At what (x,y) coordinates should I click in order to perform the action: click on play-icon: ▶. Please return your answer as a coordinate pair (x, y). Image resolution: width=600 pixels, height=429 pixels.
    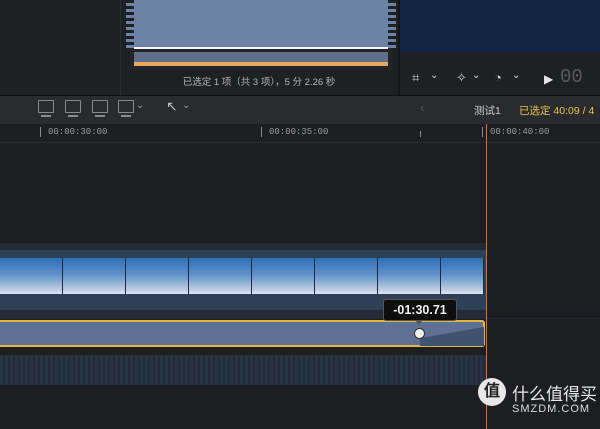
    Looking at the image, I should click on (548, 79).